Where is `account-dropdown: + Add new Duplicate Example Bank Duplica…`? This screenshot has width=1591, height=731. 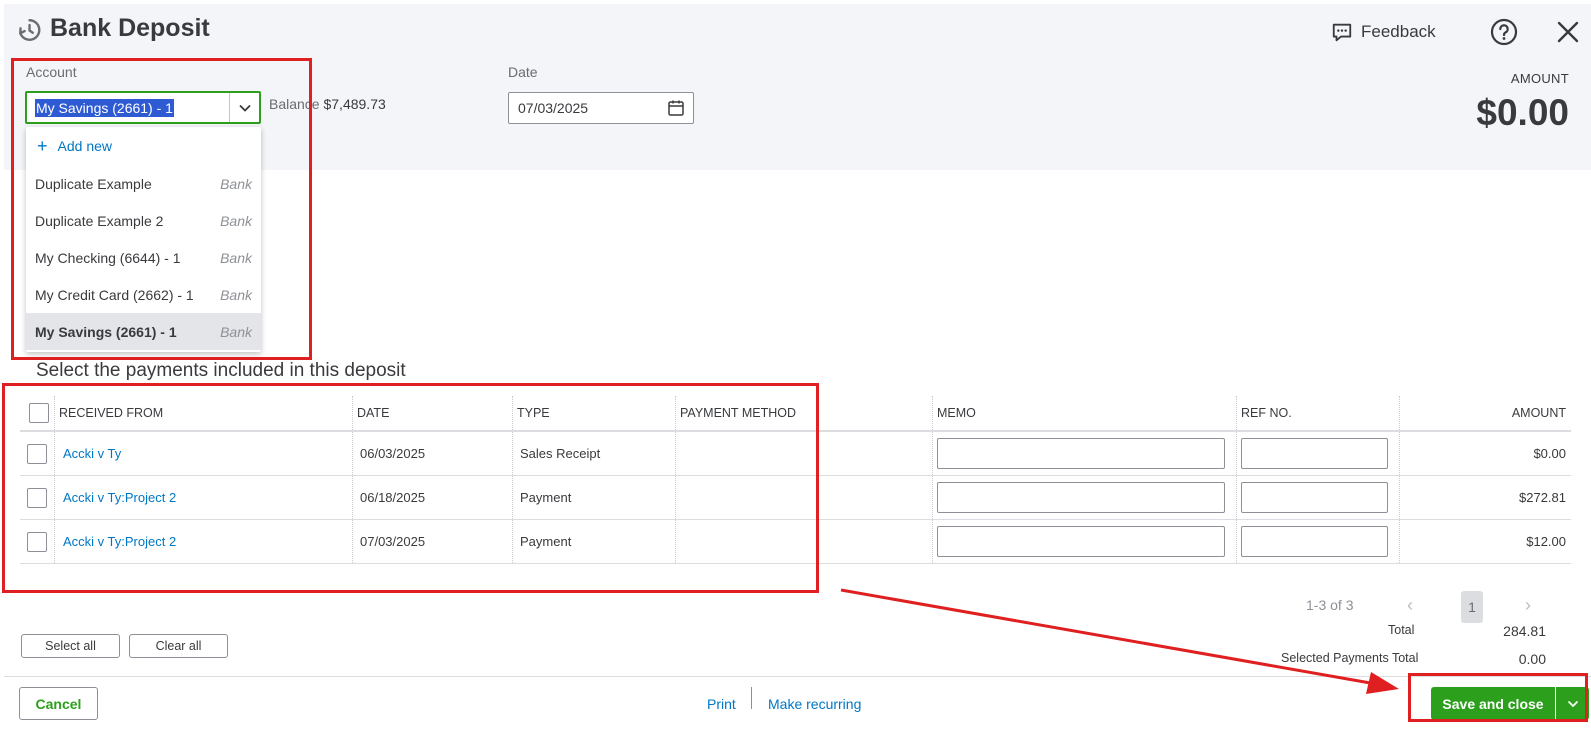 account-dropdown: + Add new Duplicate Example Bank Duplica… is located at coordinates (143, 239).